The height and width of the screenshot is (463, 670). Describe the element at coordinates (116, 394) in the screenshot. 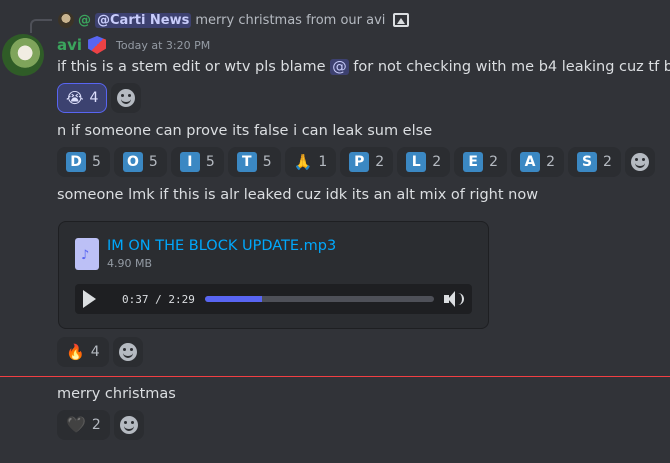

I see `message-2-text: merry christmas` at that location.